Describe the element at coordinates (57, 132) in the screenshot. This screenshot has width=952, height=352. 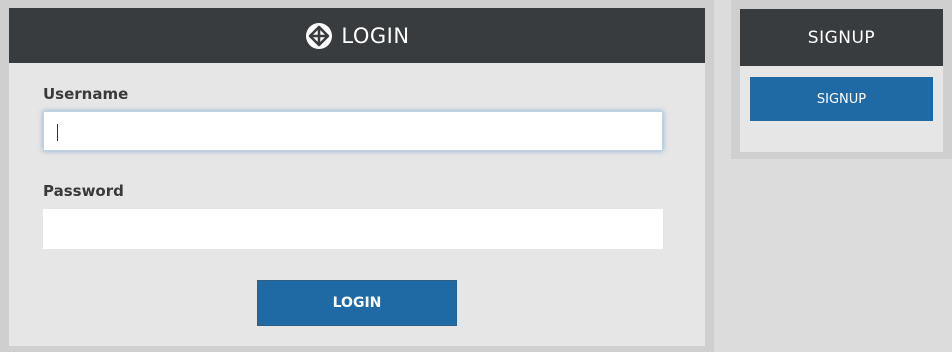
I see `text-caret` at that location.